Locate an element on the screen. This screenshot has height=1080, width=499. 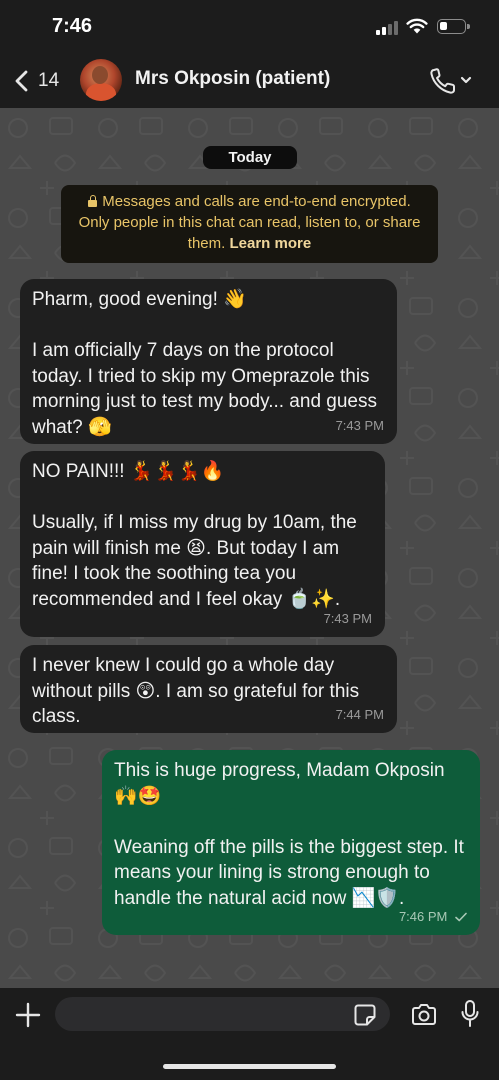
message-time: 7:44 PM is located at coordinates (359, 714).